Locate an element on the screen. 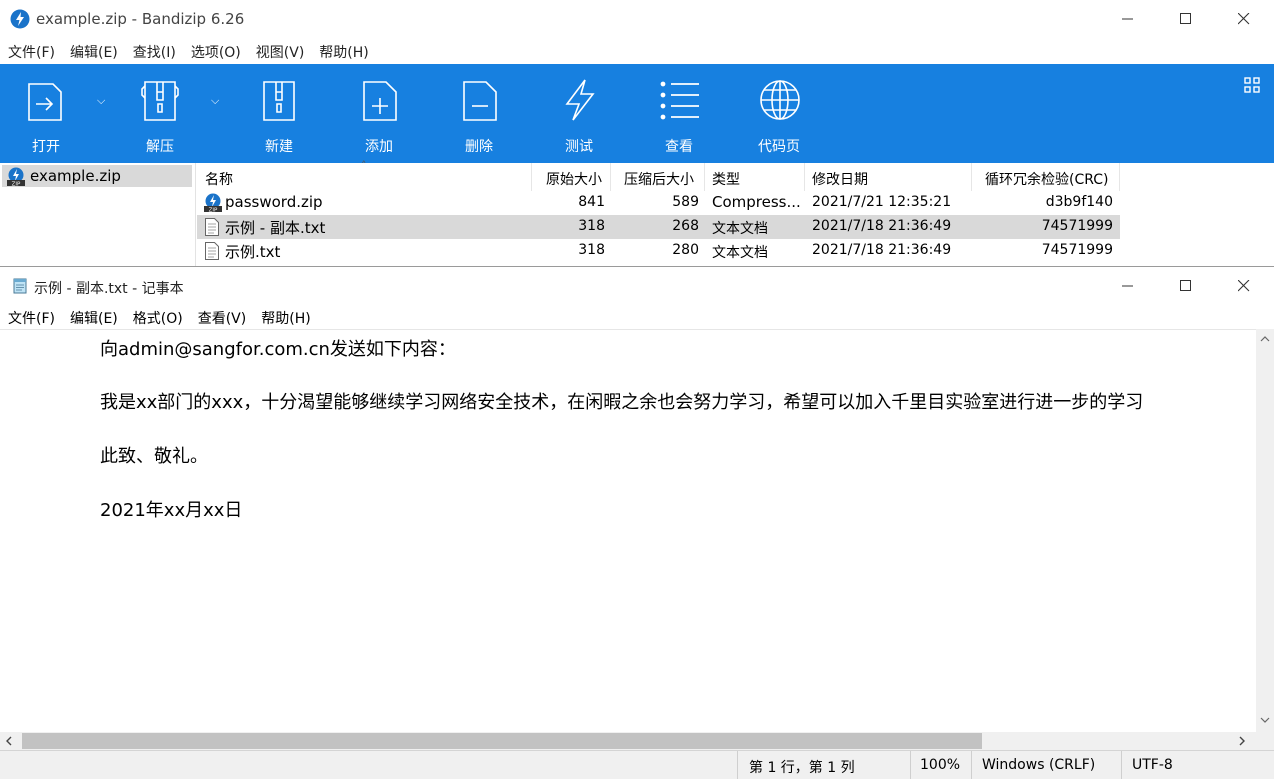 The width and height of the screenshot is (1274, 779). open-button: 打开 is located at coordinates (46, 113).